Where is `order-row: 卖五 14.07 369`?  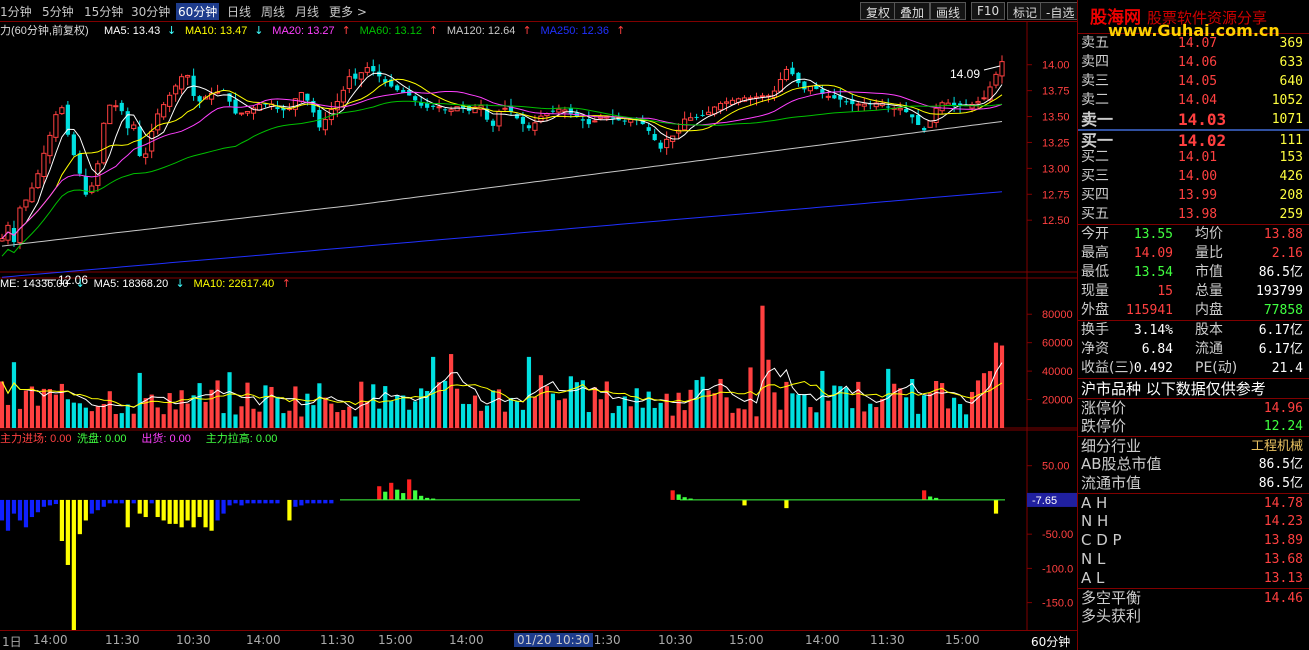 order-row: 卖五 14.07 369 is located at coordinates (1193, 43).